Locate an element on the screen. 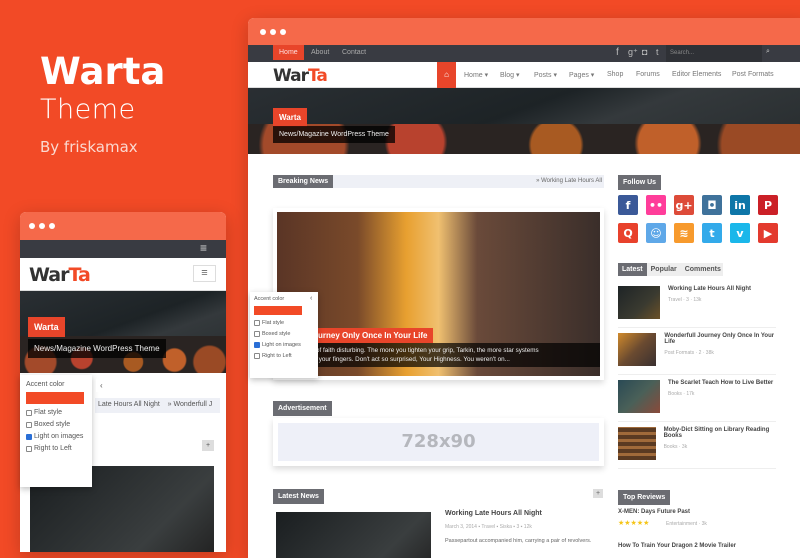  nav-post-formats: Post Formats is located at coordinates (753, 74).